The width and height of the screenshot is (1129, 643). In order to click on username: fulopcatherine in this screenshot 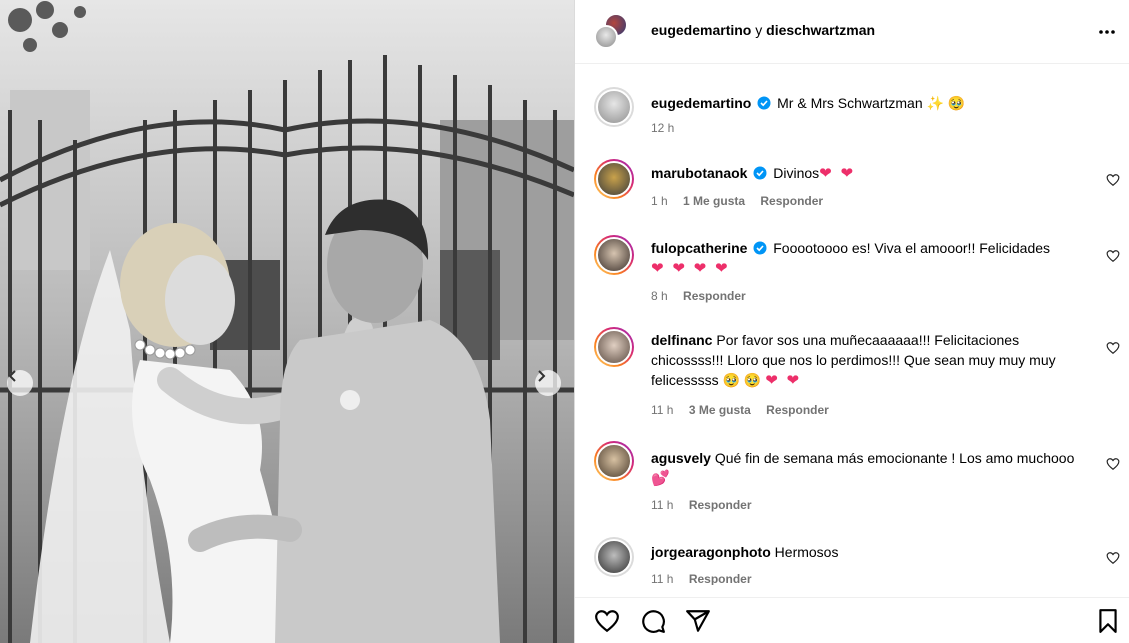, I will do `click(699, 248)`.